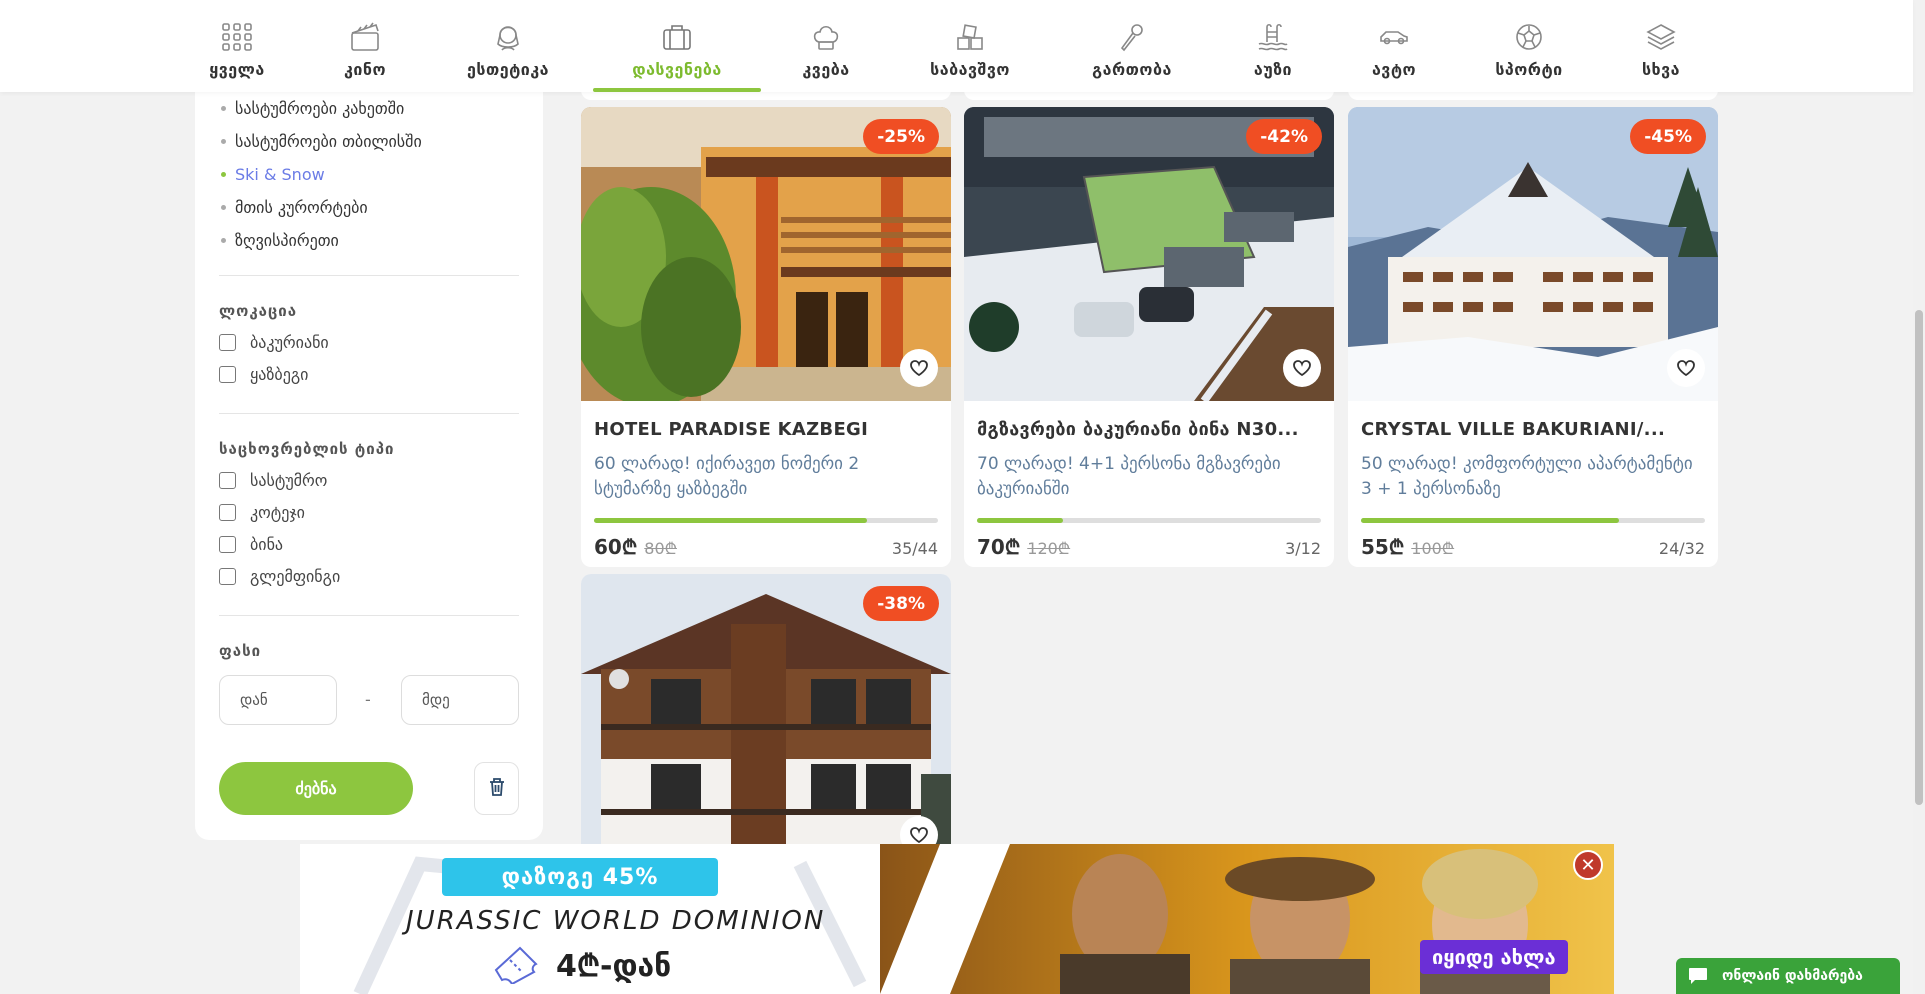 The width and height of the screenshot is (1925, 994). I want to click on checkbox-label: სასტუმრო, so click(289, 480).